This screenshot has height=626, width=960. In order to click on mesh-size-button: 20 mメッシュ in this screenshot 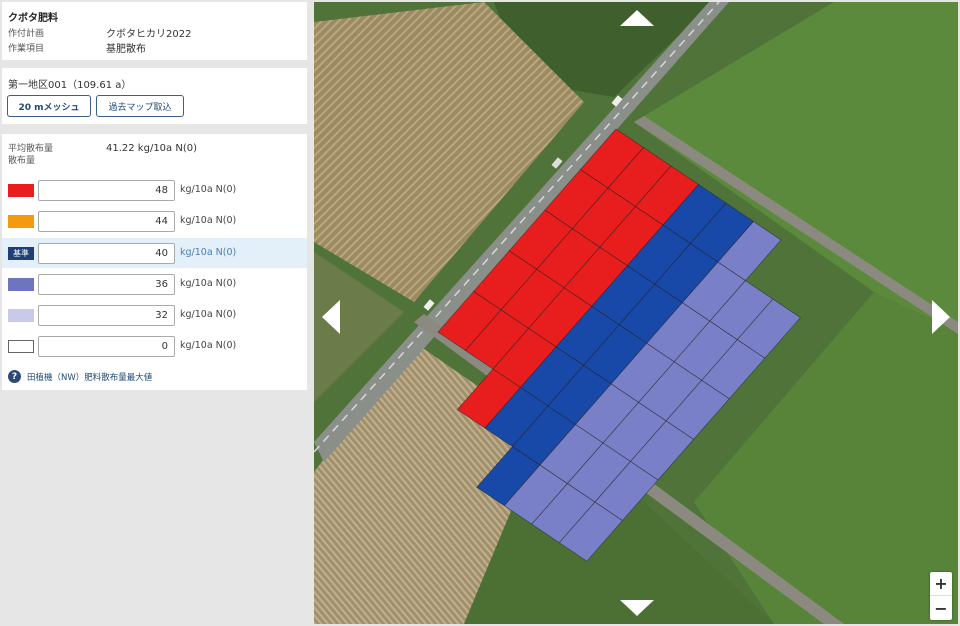, I will do `click(49, 106)`.